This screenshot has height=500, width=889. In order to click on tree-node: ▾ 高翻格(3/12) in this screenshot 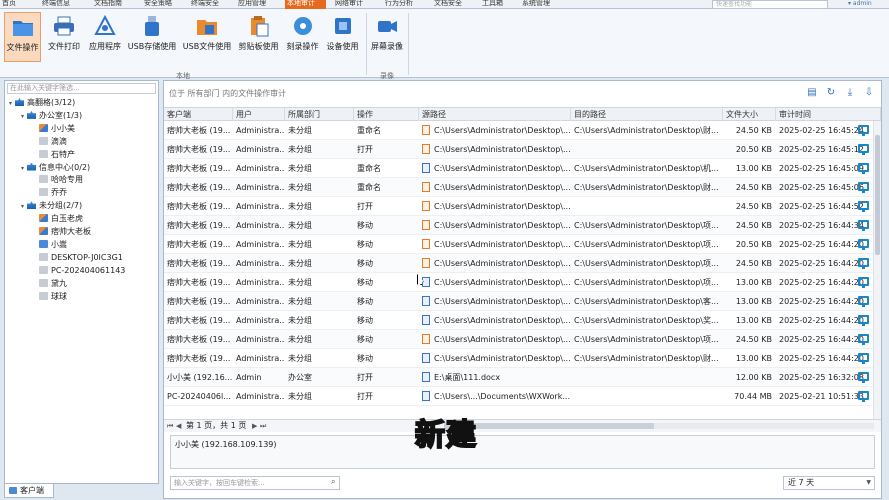, I will do `click(40, 103)`.